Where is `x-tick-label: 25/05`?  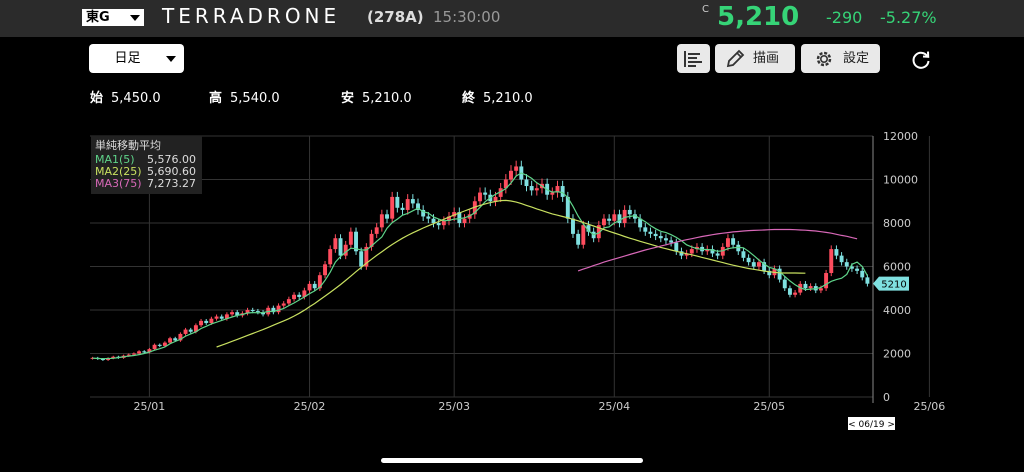
x-tick-label: 25/05 is located at coordinates (769, 406).